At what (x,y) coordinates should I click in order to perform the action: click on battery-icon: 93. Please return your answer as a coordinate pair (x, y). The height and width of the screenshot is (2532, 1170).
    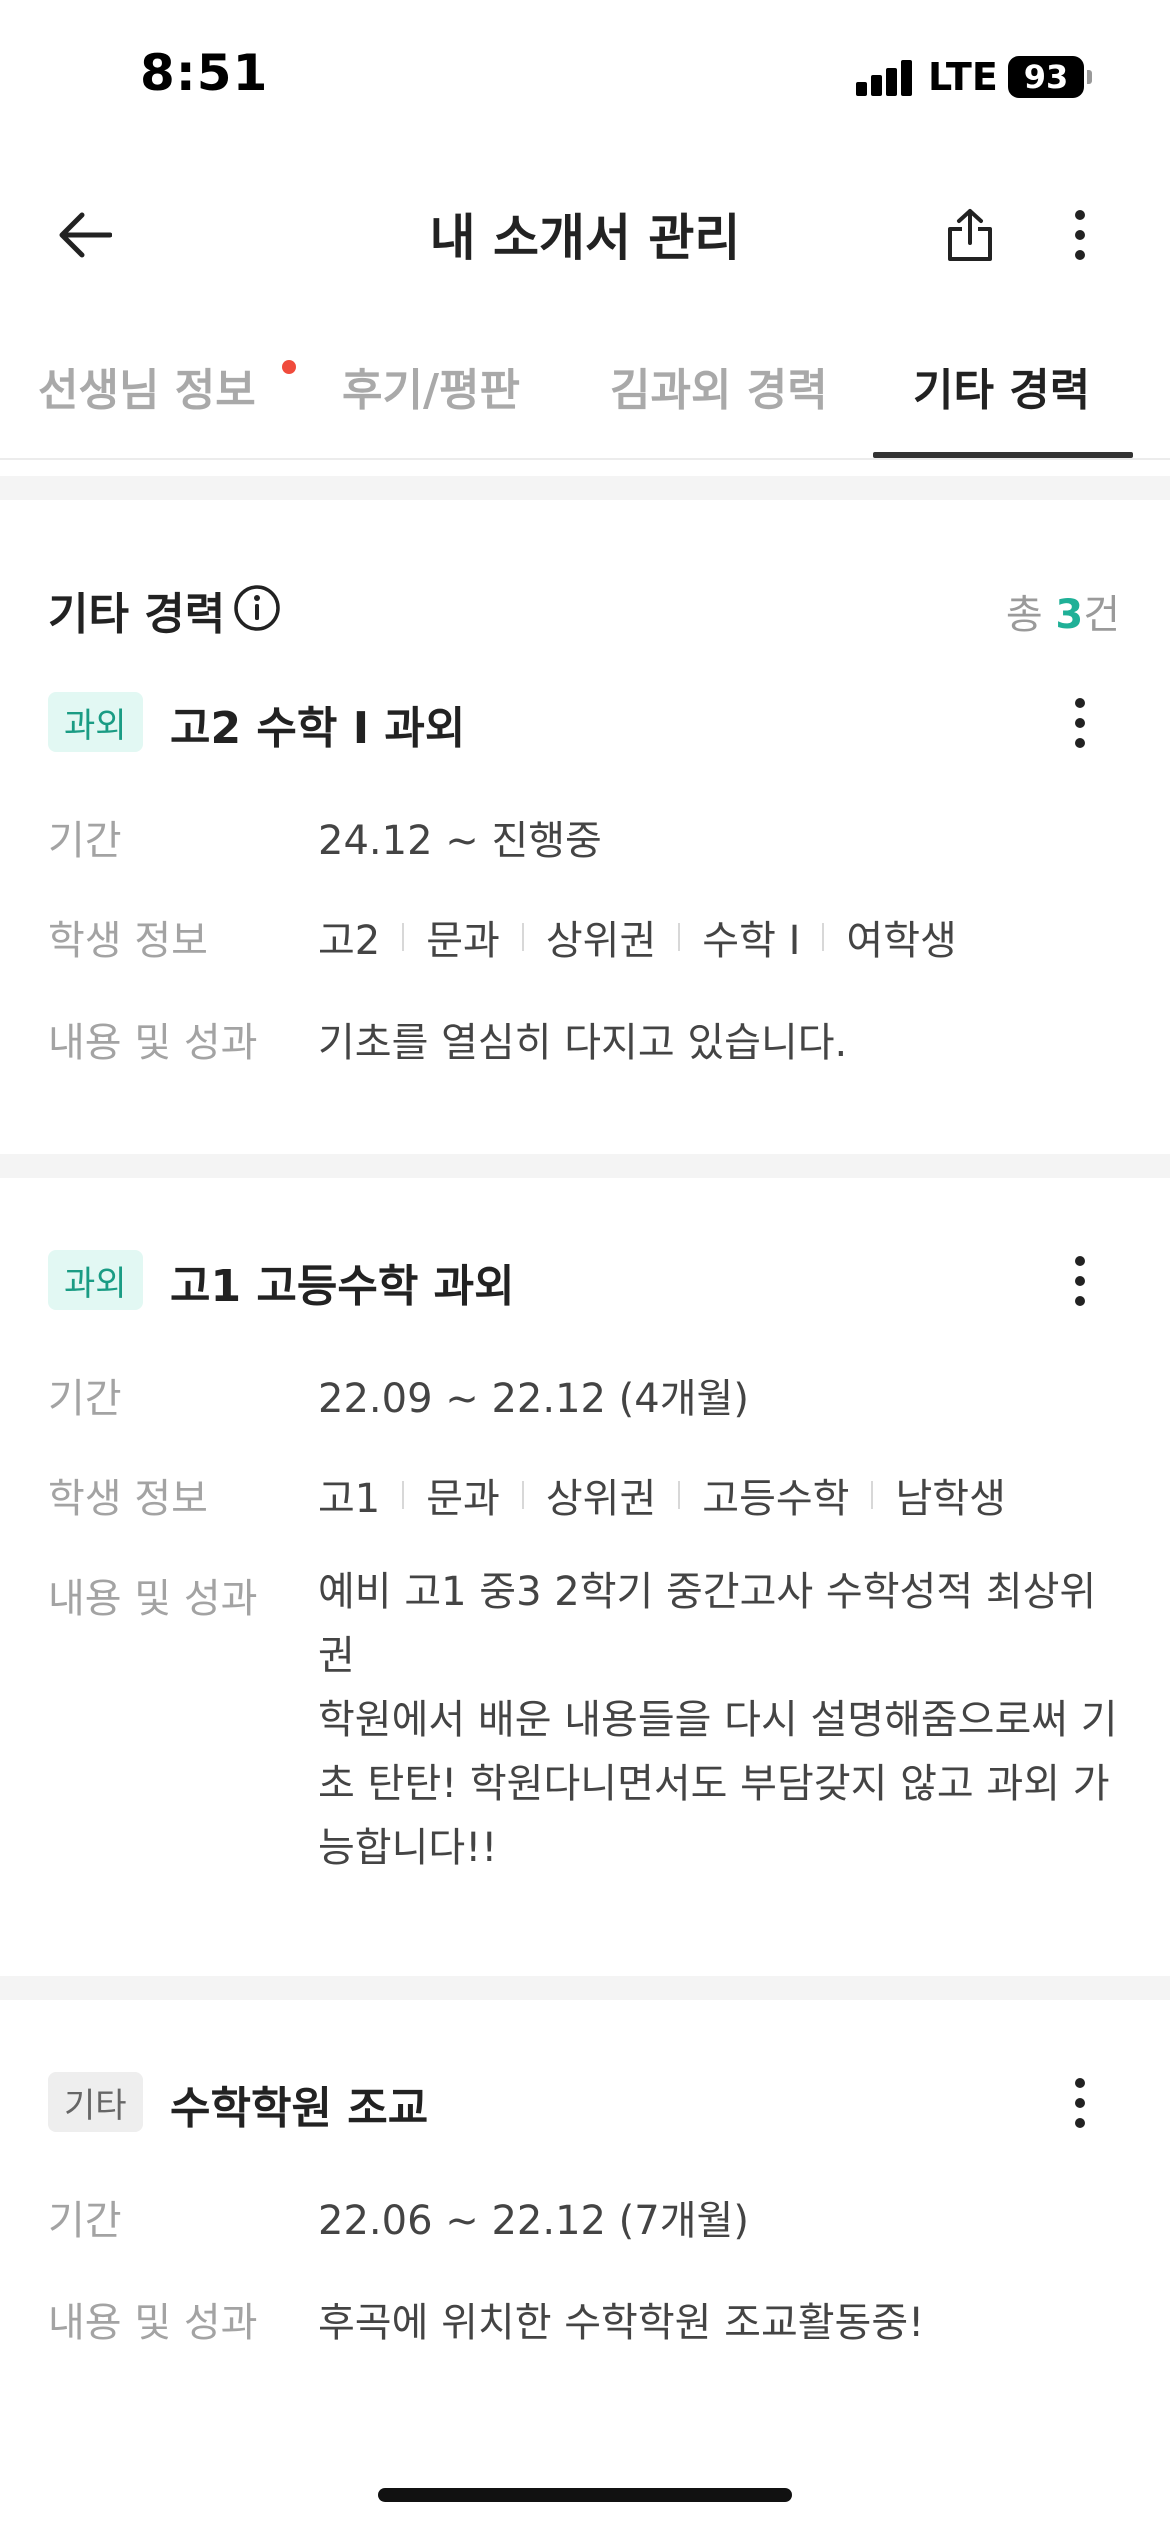
    Looking at the image, I should click on (1050, 77).